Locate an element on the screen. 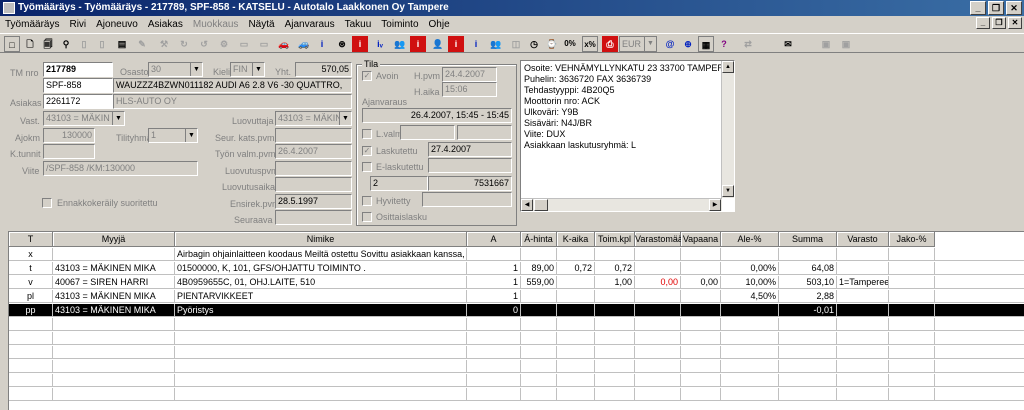 This screenshot has height=410, width=1024. menu-toiminto: Toiminto is located at coordinates (399, 24).